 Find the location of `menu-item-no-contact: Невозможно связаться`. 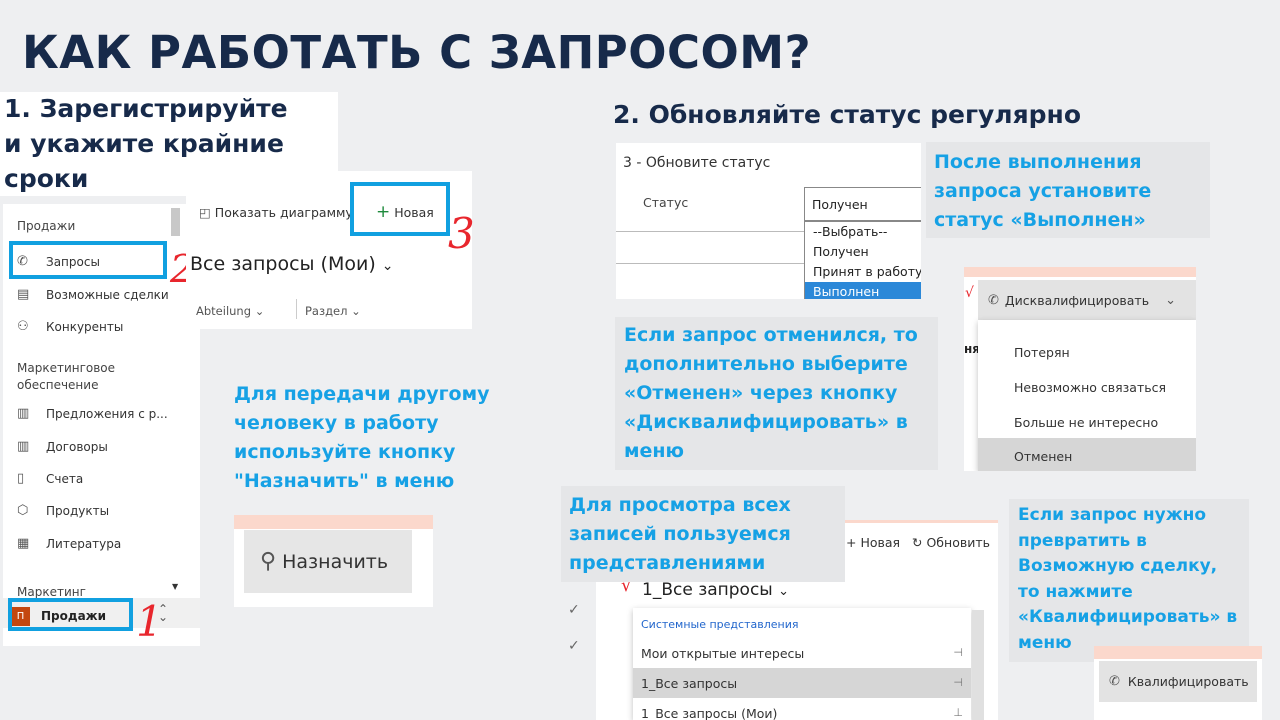

menu-item-no-contact: Невозможно связаться is located at coordinates (1090, 387).